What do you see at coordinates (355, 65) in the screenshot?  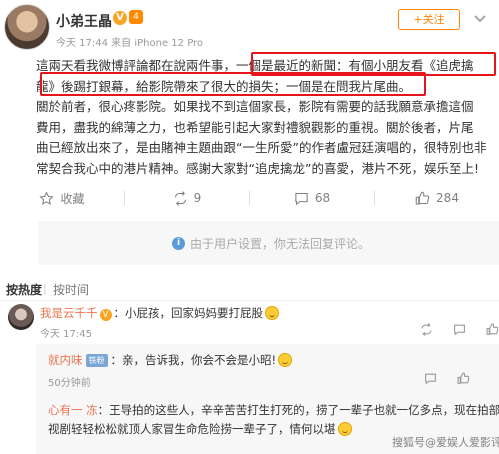 I see `post-line-1b: 一個是最近的新聞：有個小朋友看《追虎擒` at bounding box center [355, 65].